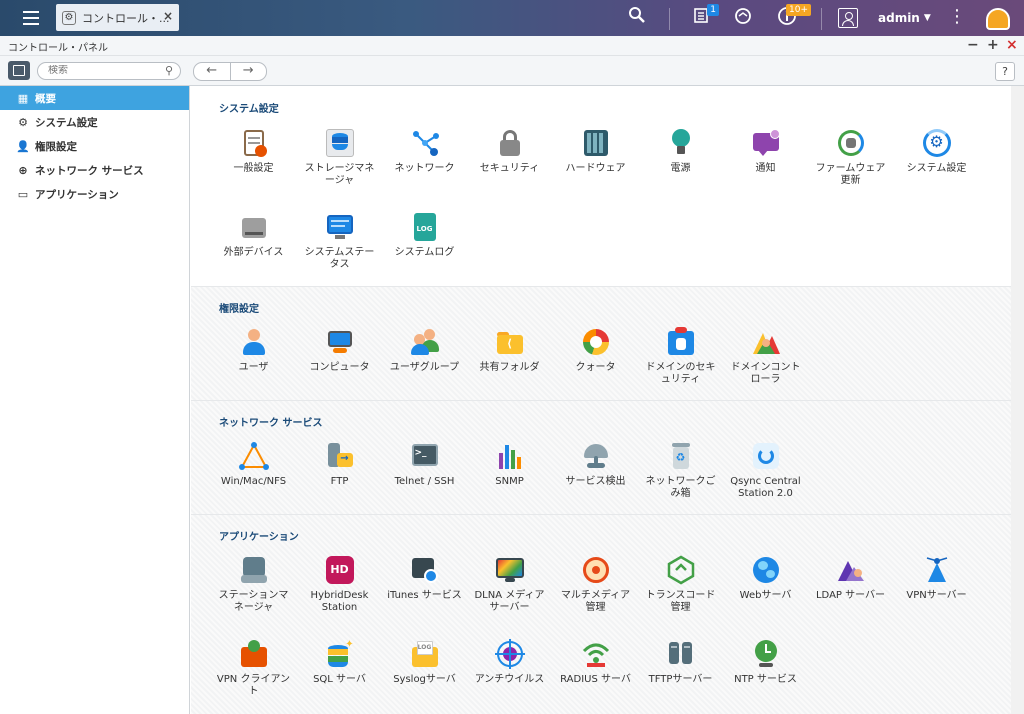 Image resolution: width=1024 pixels, height=714 pixels. What do you see at coordinates (117, 17) in the screenshot?
I see `app-tab-control-panel: ⚙ コントロール・... ×` at bounding box center [117, 17].